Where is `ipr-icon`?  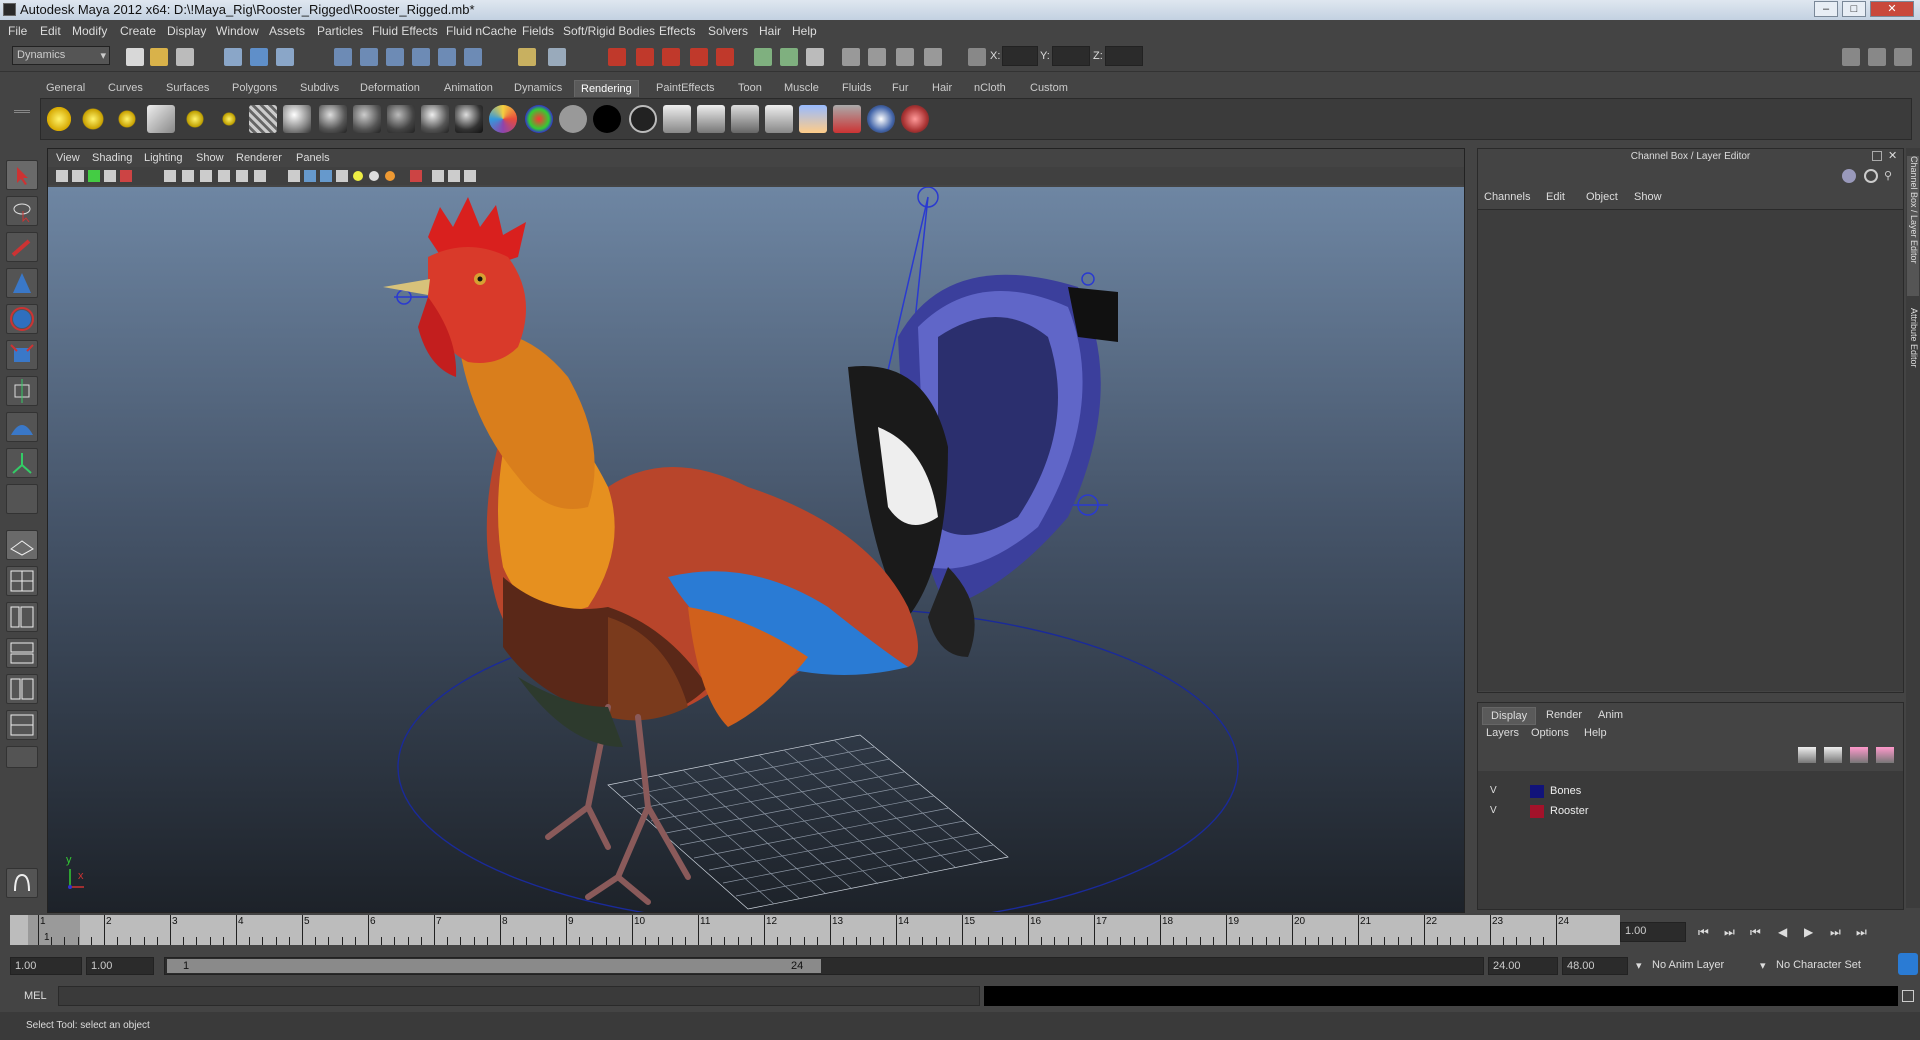 ipr-icon is located at coordinates (881, 119).